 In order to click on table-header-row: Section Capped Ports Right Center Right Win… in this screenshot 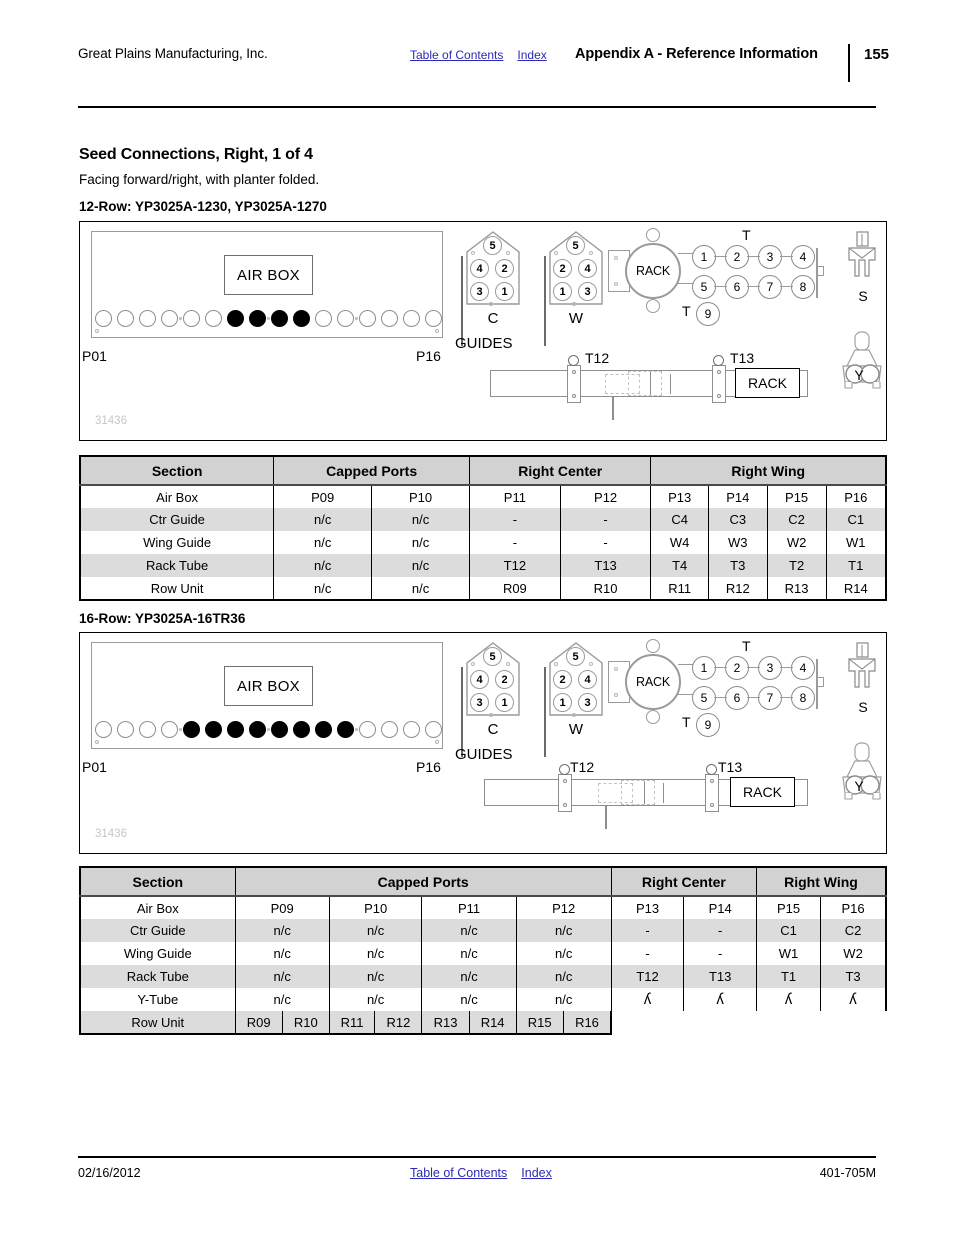, I will do `click(482, 881)`.